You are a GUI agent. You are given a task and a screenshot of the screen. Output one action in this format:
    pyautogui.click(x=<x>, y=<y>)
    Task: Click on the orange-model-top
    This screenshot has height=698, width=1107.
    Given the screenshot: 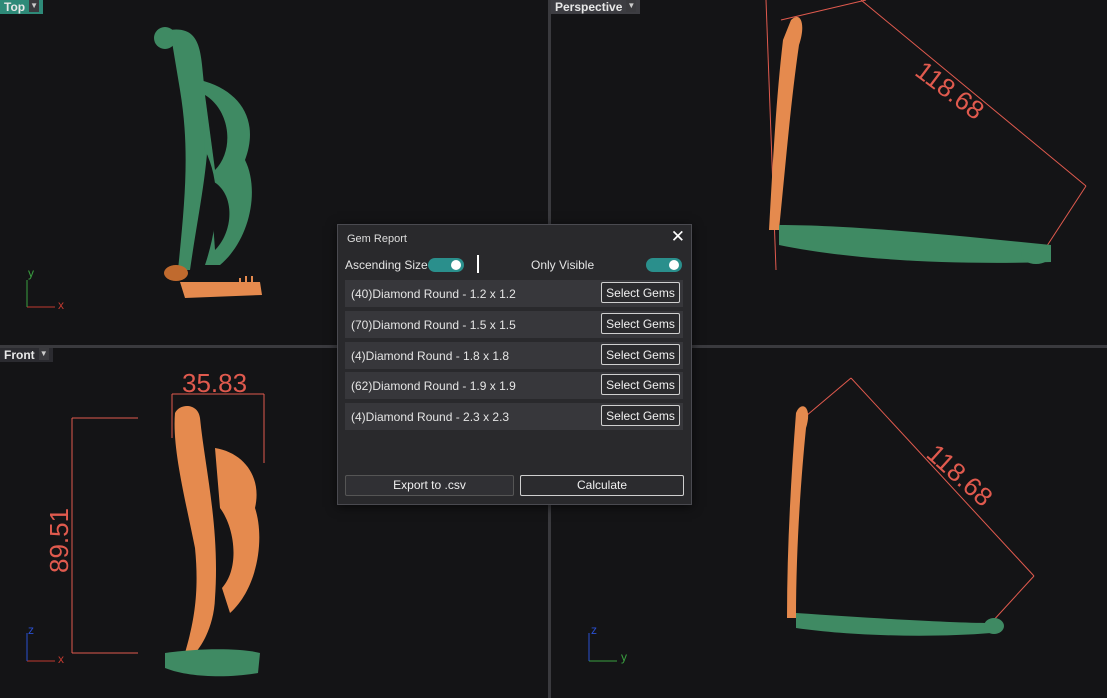 What is the action you would take?
    pyautogui.click(x=213, y=281)
    